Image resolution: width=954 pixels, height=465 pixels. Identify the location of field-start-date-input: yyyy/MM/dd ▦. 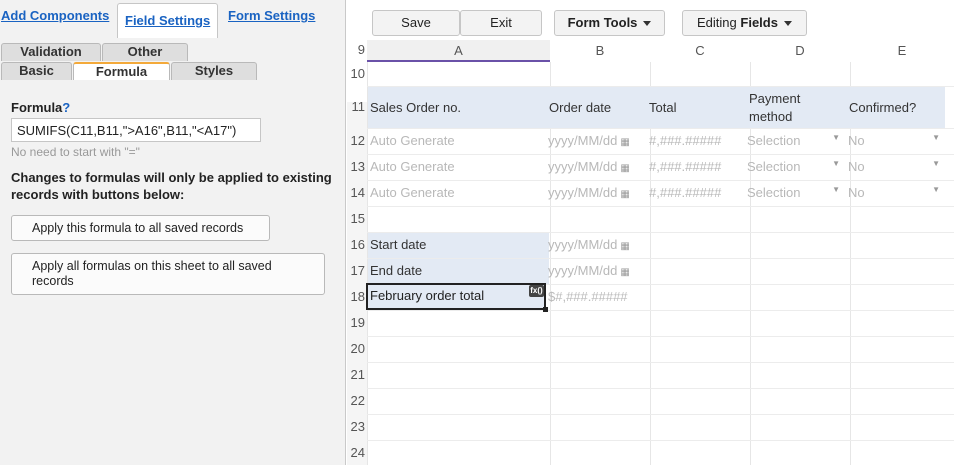
(598, 244).